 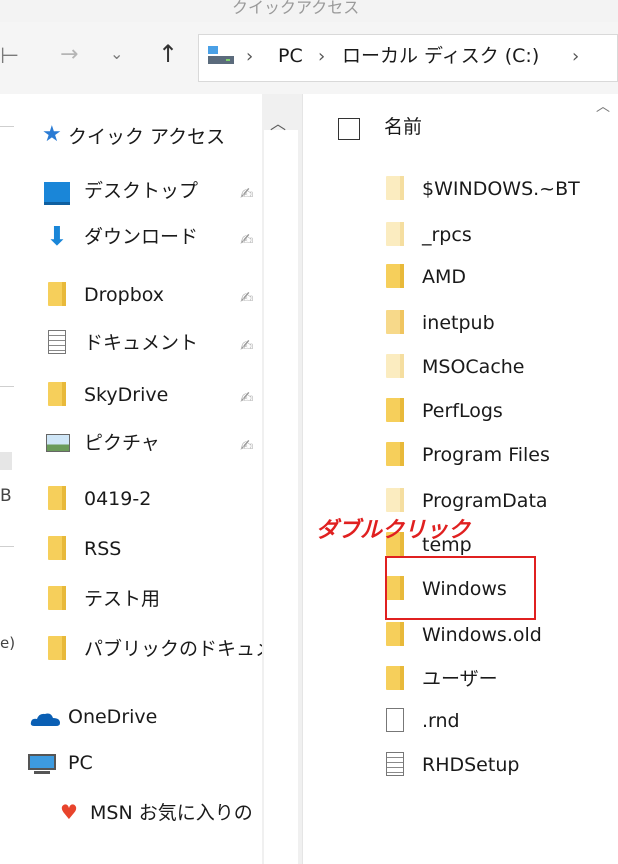 I want to click on file-row: PerfLogs, so click(x=502, y=412).